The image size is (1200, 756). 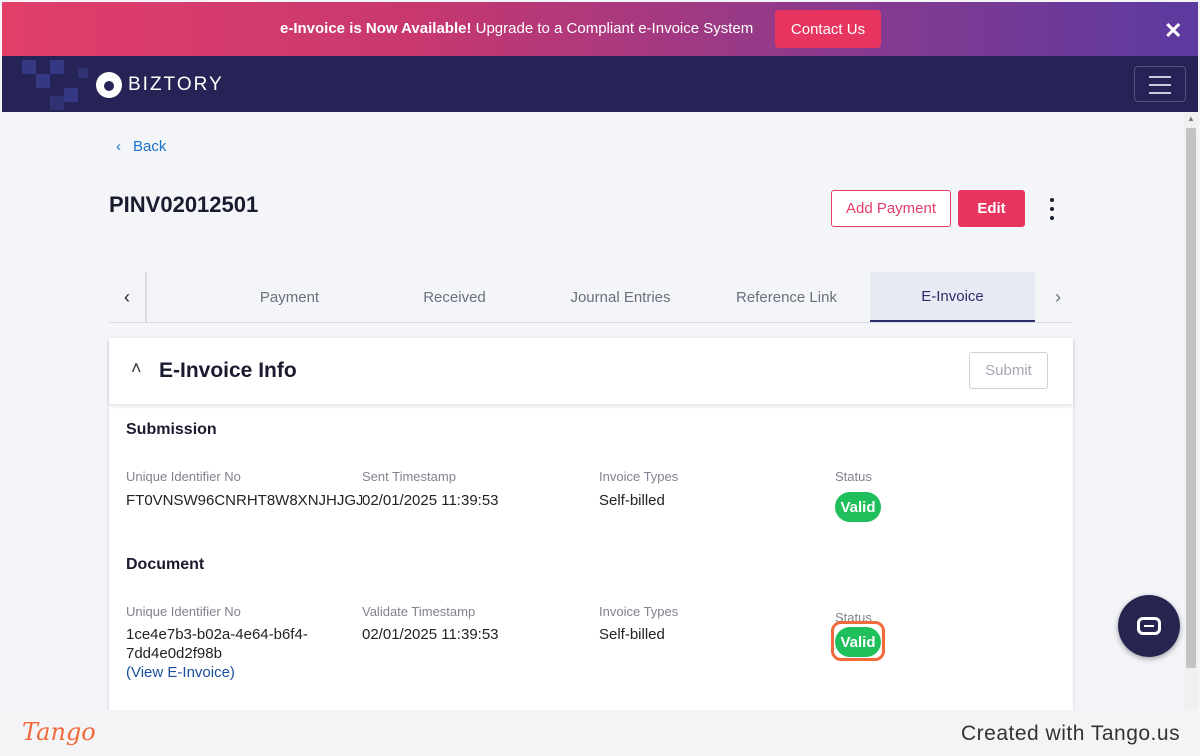 I want to click on submission-type-label: Invoice Types, so click(x=639, y=476).